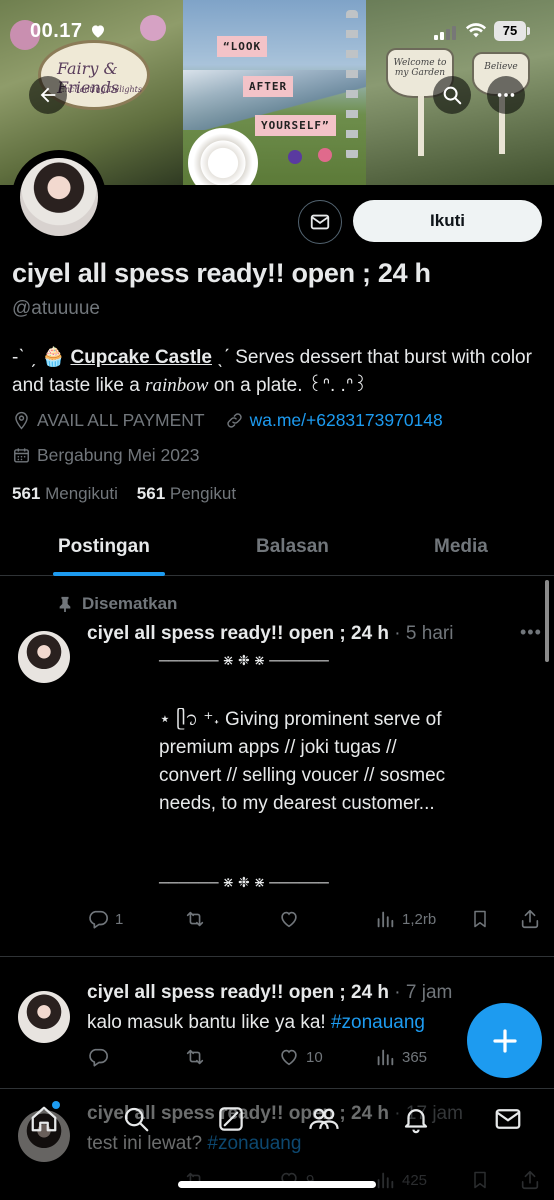 This screenshot has height=1200, width=554. What do you see at coordinates (400, 1057) in the screenshot?
I see `views-button: 365` at bounding box center [400, 1057].